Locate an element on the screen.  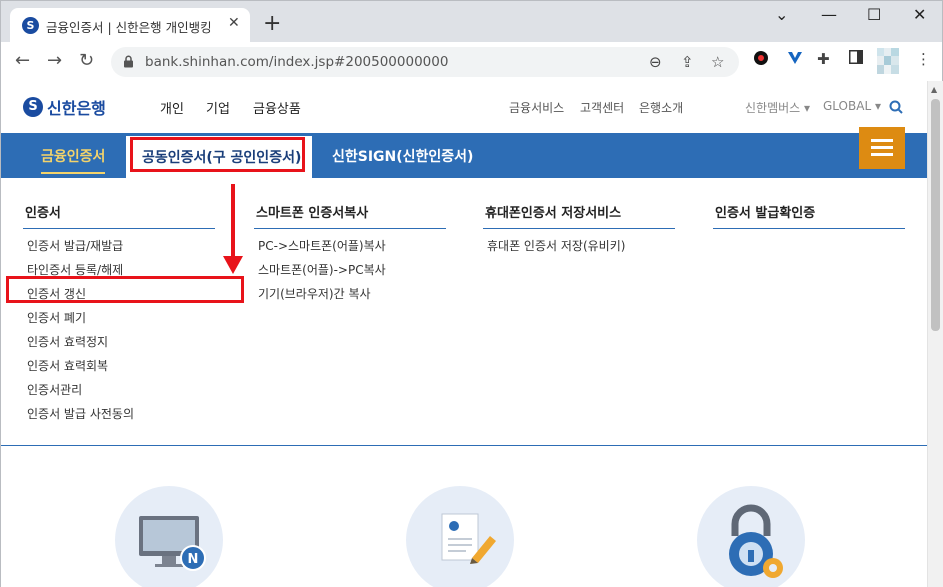
annotation-red-box-tab is located at coordinates (217, 154).